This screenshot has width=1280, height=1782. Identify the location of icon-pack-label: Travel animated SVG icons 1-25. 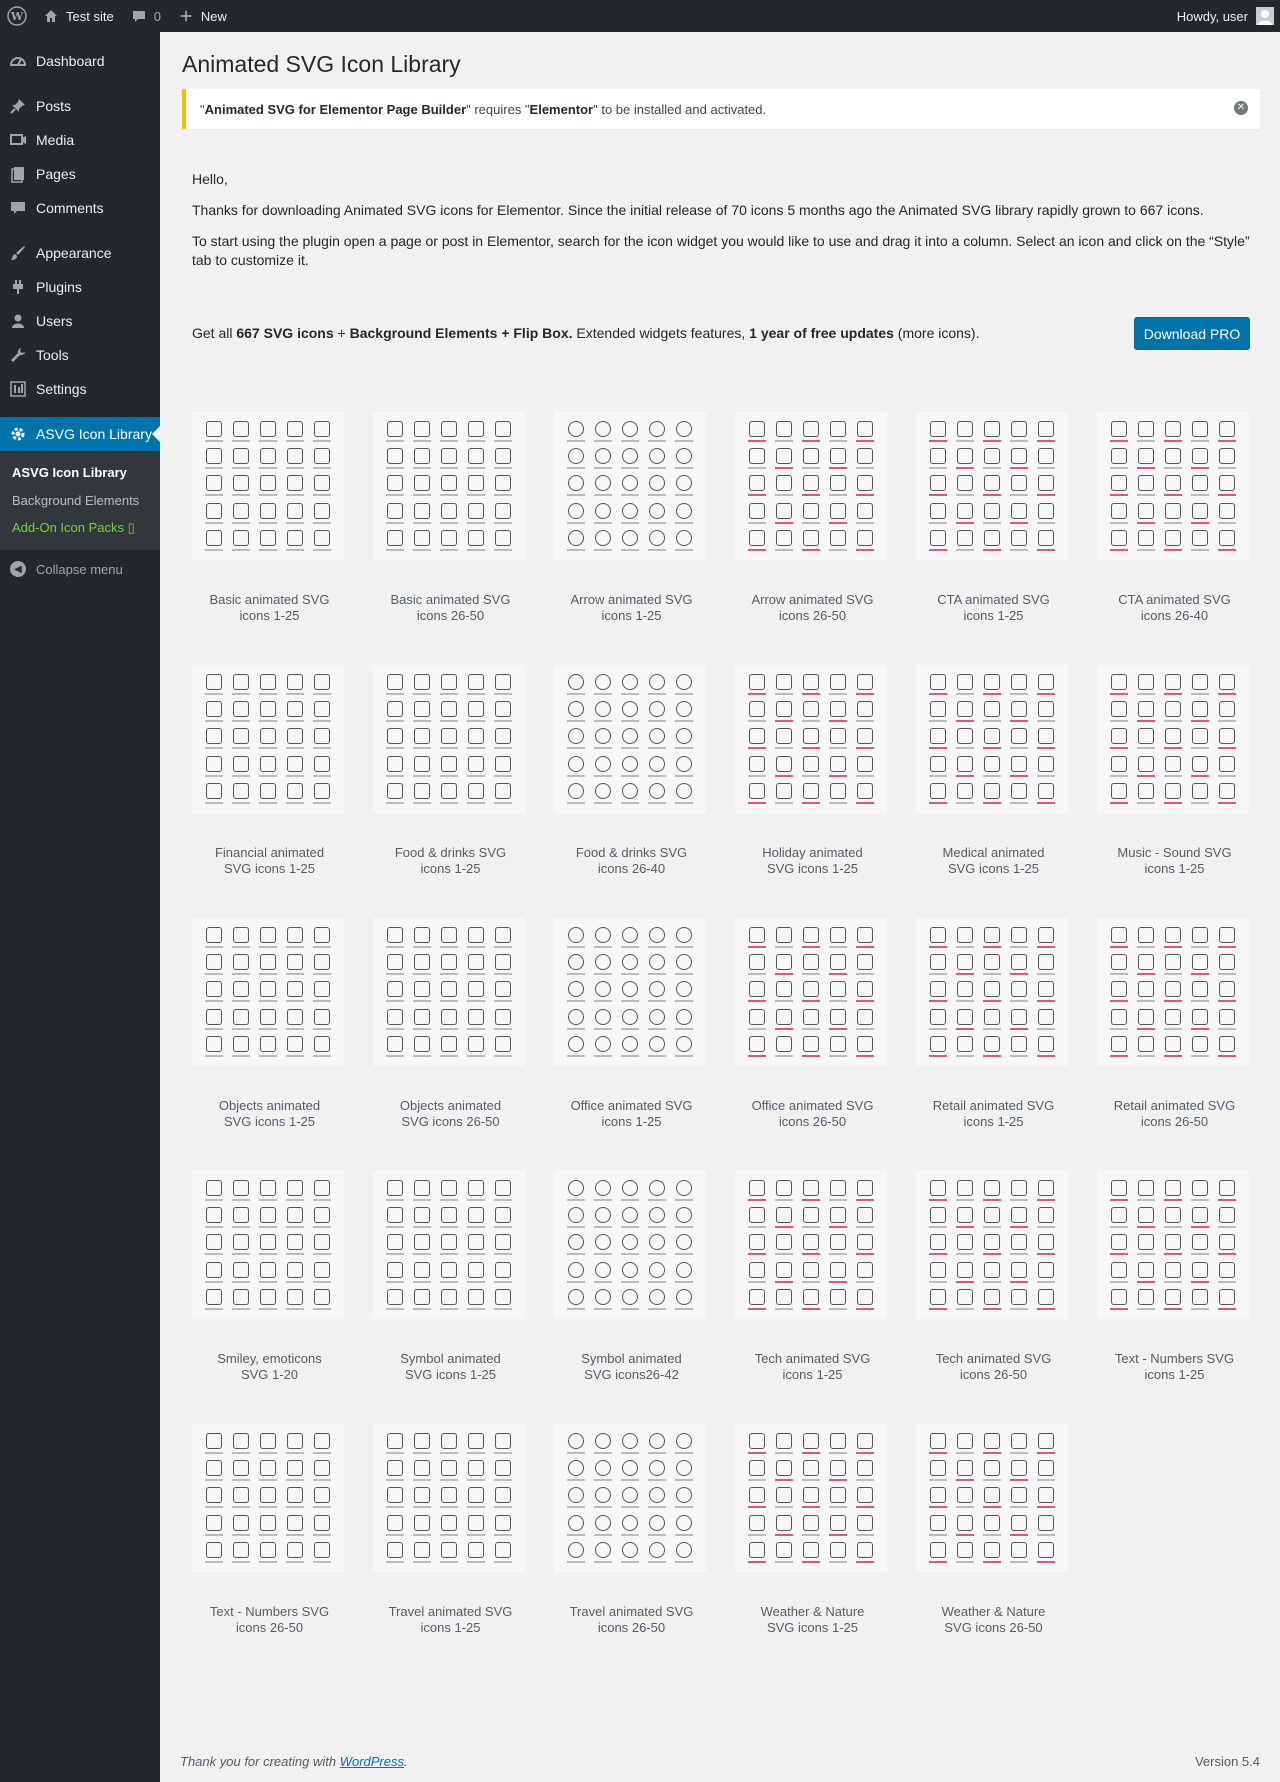
(450, 1620).